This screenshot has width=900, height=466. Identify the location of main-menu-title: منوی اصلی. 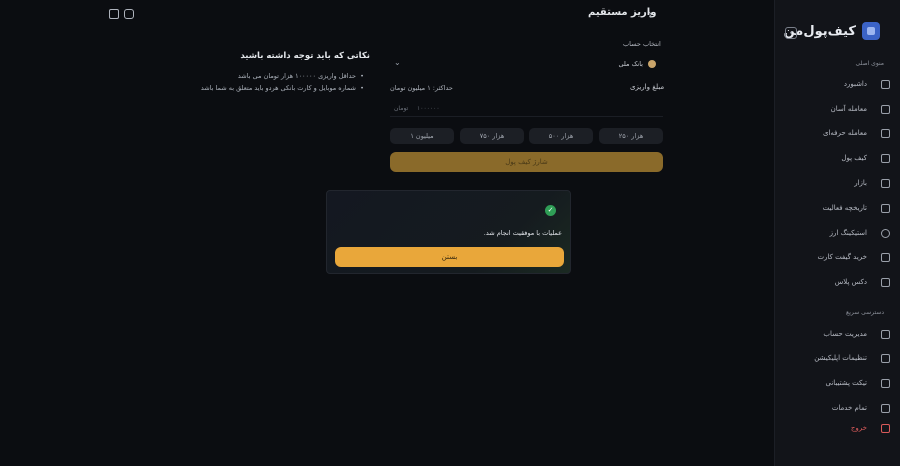
(869, 63).